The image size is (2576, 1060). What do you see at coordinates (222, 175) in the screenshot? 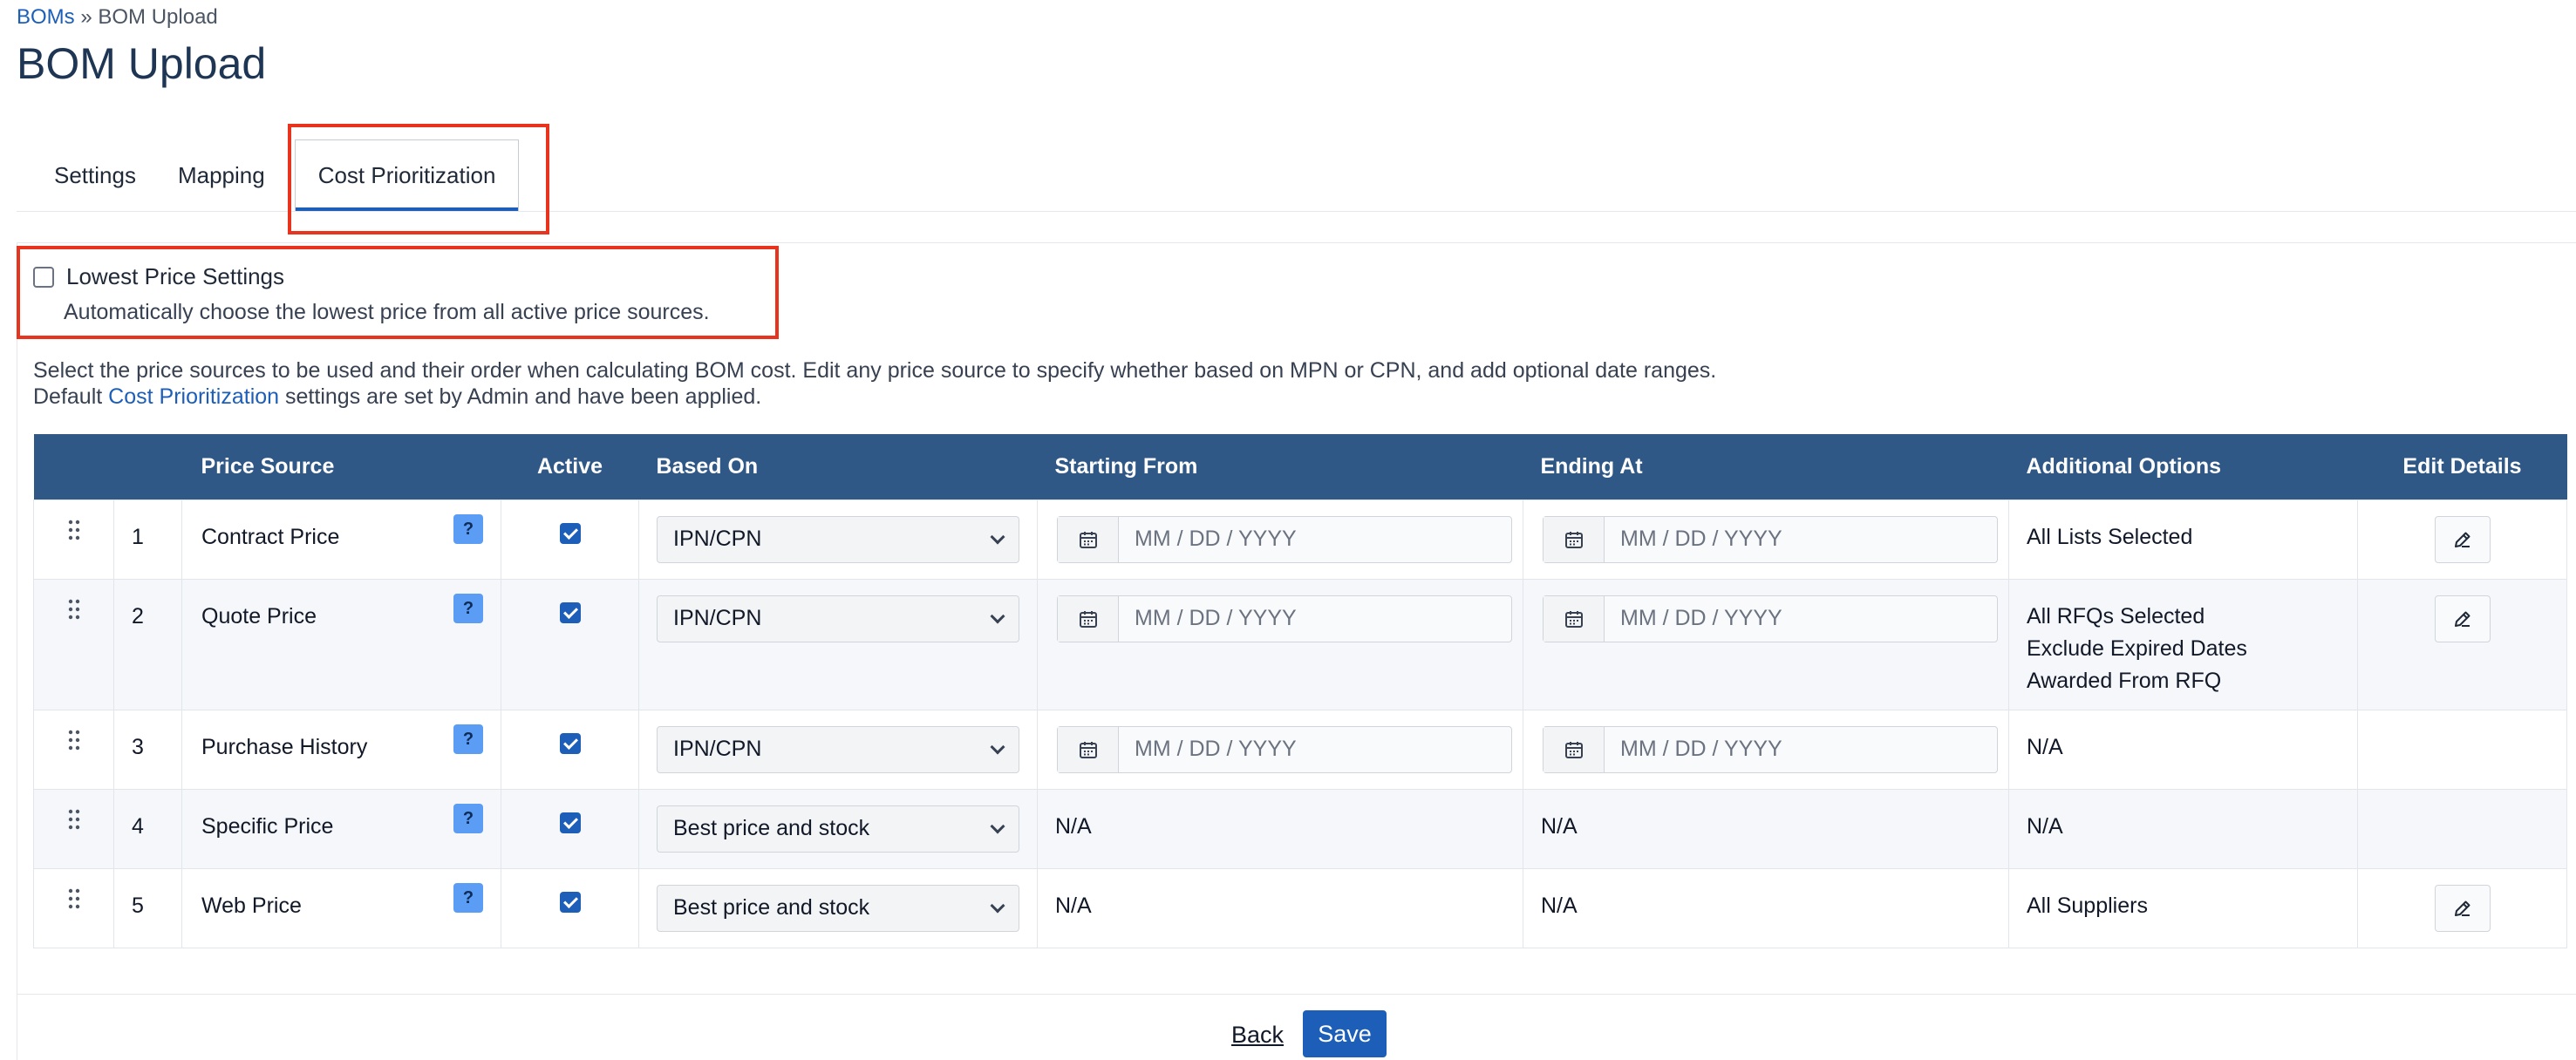
I see `tab-mapping: Mapping` at bounding box center [222, 175].